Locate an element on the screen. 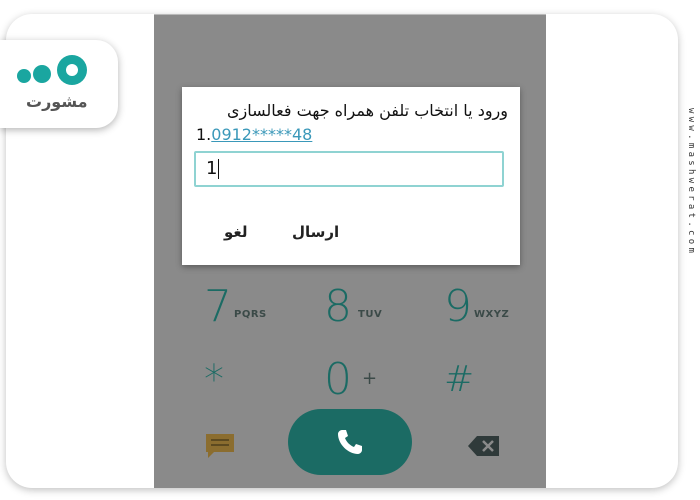 The image size is (700, 500). key-letters: WXYZ is located at coordinates (492, 314).